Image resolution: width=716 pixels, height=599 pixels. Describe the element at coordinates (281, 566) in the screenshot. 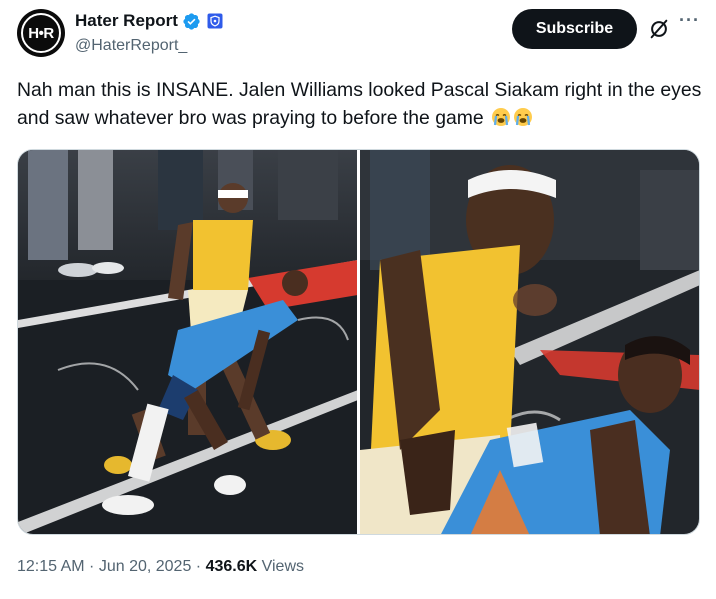

I see `views-label: Views` at that location.